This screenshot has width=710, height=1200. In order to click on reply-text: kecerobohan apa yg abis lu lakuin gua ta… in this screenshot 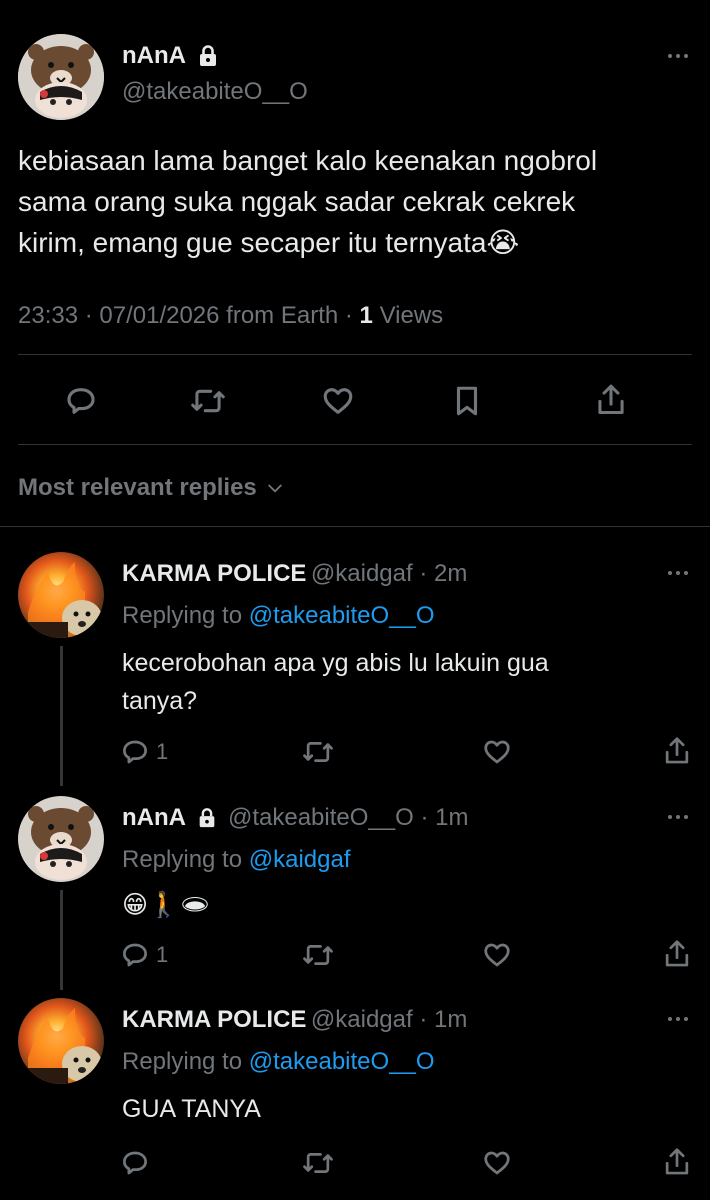, I will do `click(335, 682)`.